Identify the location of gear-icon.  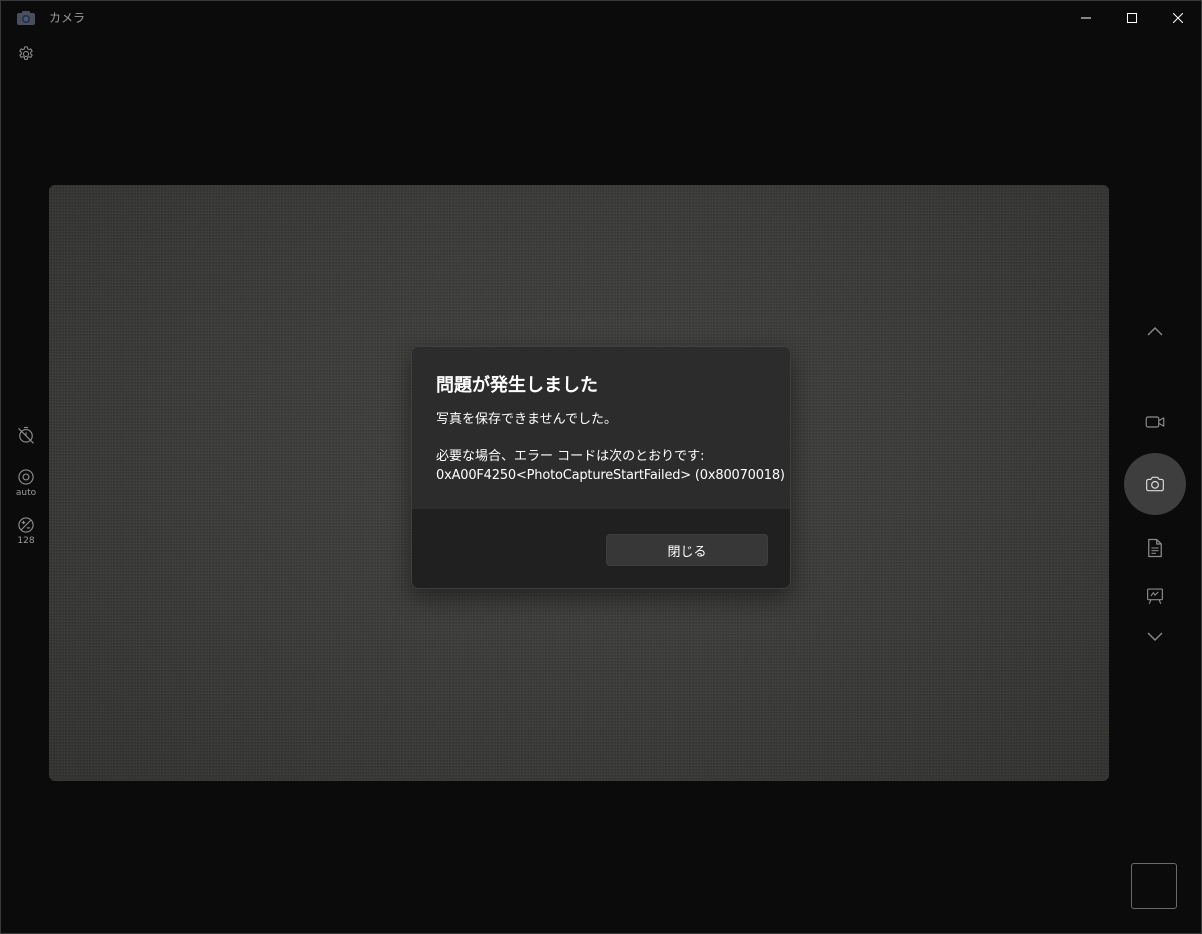
(26, 53).